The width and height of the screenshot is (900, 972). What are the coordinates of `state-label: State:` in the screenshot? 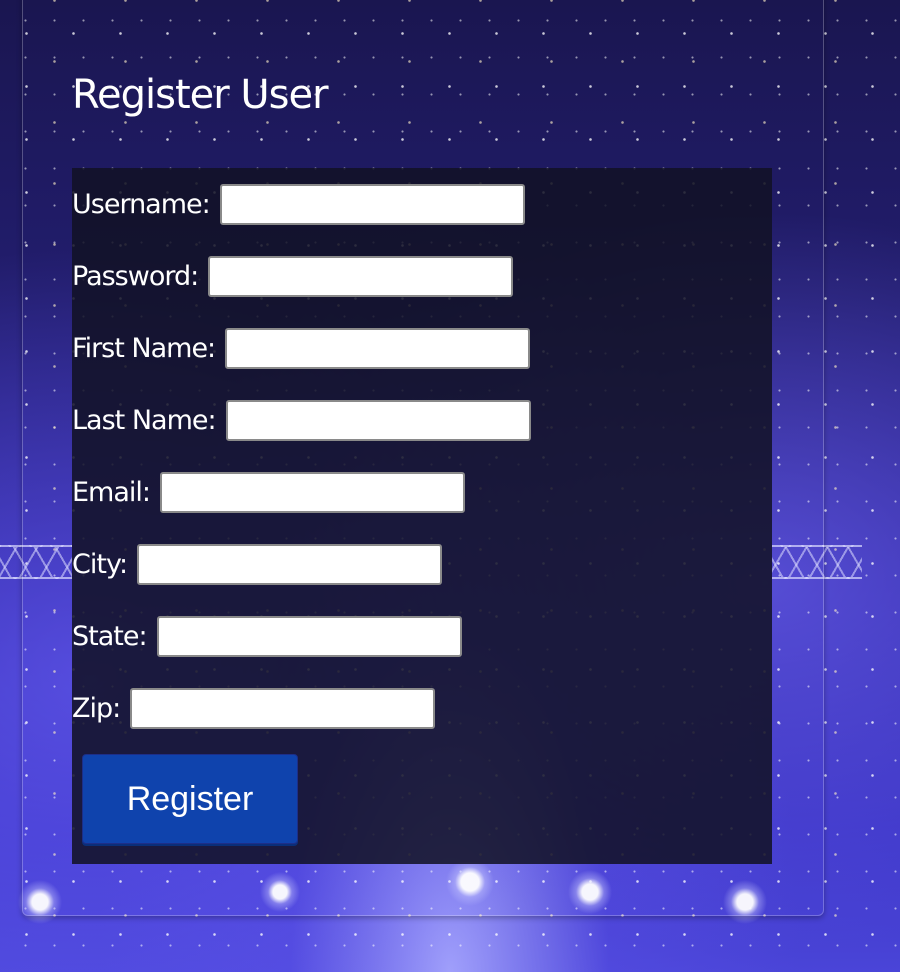 It's located at (110, 636).